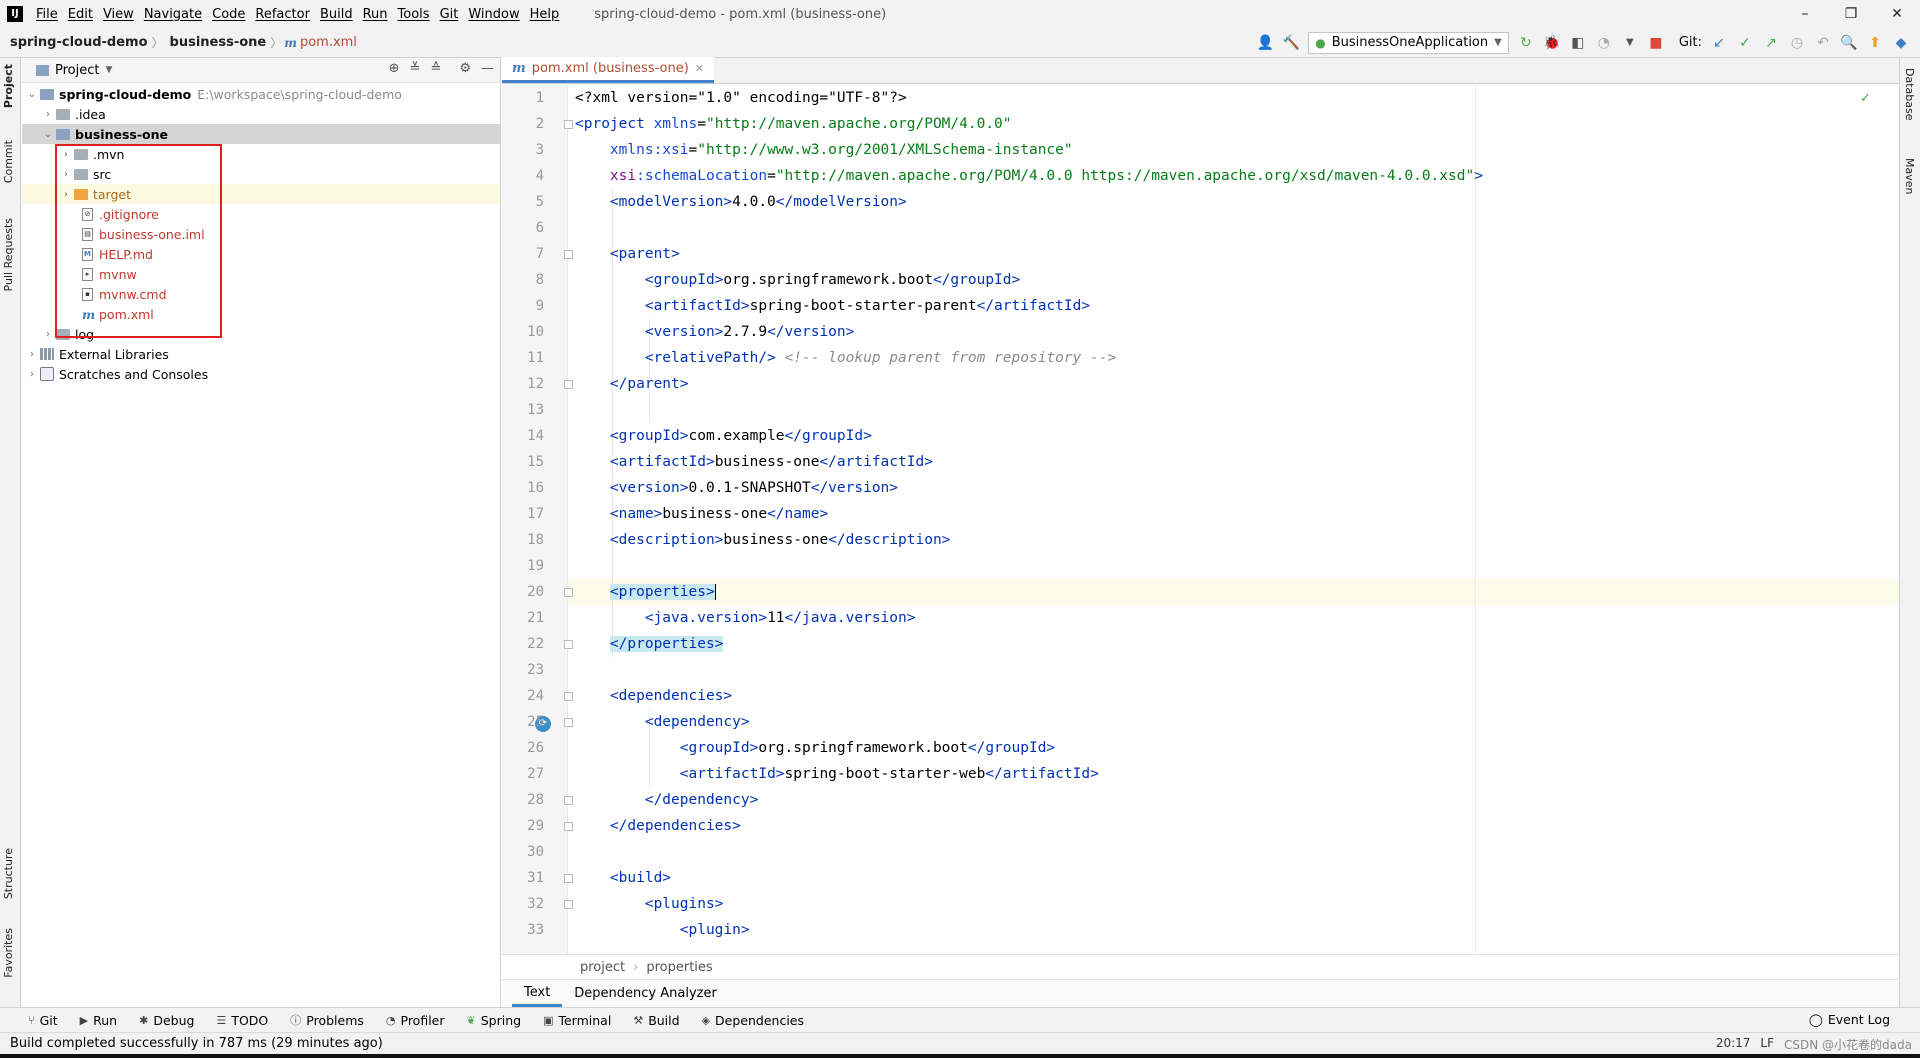 Image resolution: width=1920 pixels, height=1058 pixels. Describe the element at coordinates (47, 14) in the screenshot. I see `menu-file: File` at that location.